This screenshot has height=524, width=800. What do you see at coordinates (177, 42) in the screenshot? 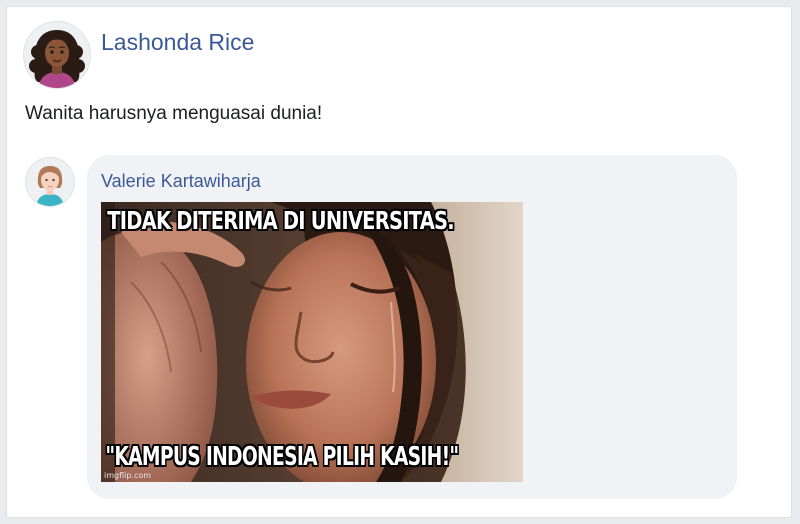
I see `post-author-name: Lashonda Rice` at bounding box center [177, 42].